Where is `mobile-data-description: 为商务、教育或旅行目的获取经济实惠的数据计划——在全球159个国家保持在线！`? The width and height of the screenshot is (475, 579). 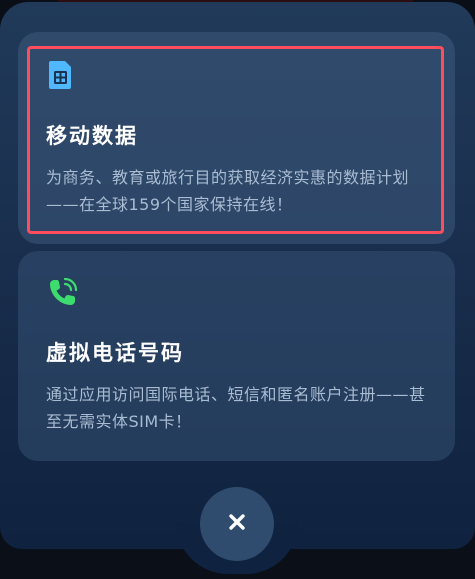 mobile-data-description: 为商务、教育或旅行目的获取经济实惠的数据计划——在全球159个国家保持在线！ is located at coordinates (228, 191).